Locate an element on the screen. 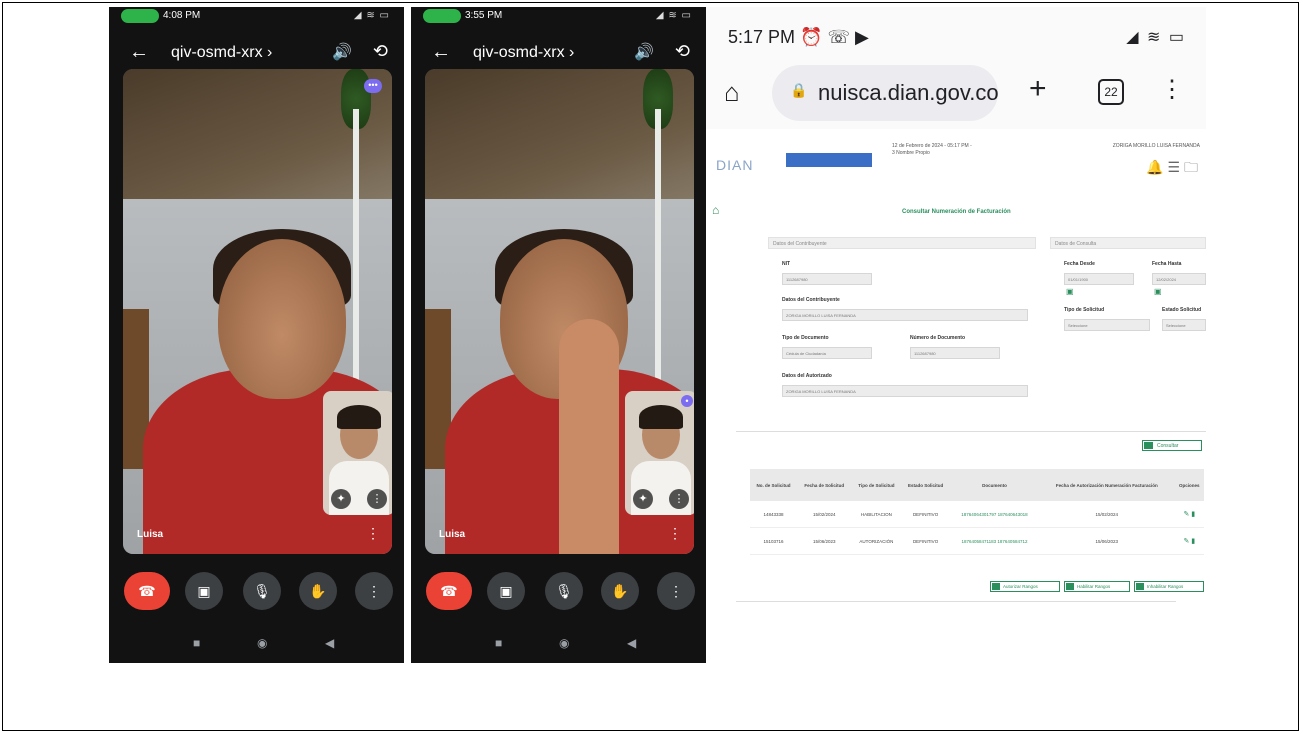  tipo-sol-select: Seleccione is located at coordinates (1107, 325).